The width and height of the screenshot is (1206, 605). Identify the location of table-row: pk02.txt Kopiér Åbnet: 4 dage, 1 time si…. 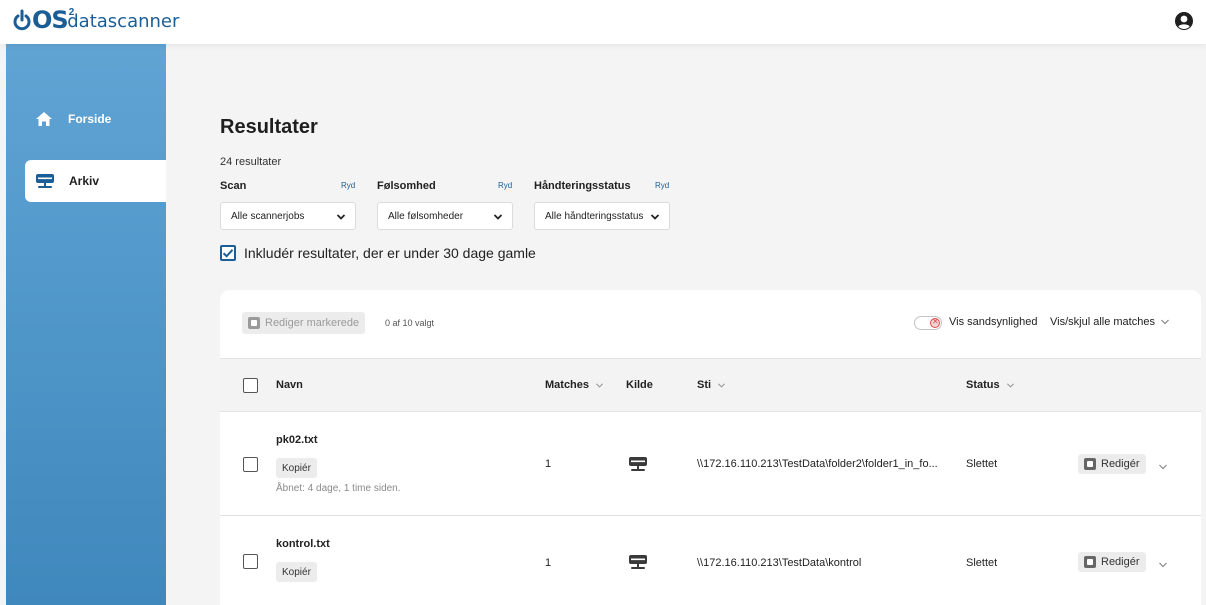
(710, 464).